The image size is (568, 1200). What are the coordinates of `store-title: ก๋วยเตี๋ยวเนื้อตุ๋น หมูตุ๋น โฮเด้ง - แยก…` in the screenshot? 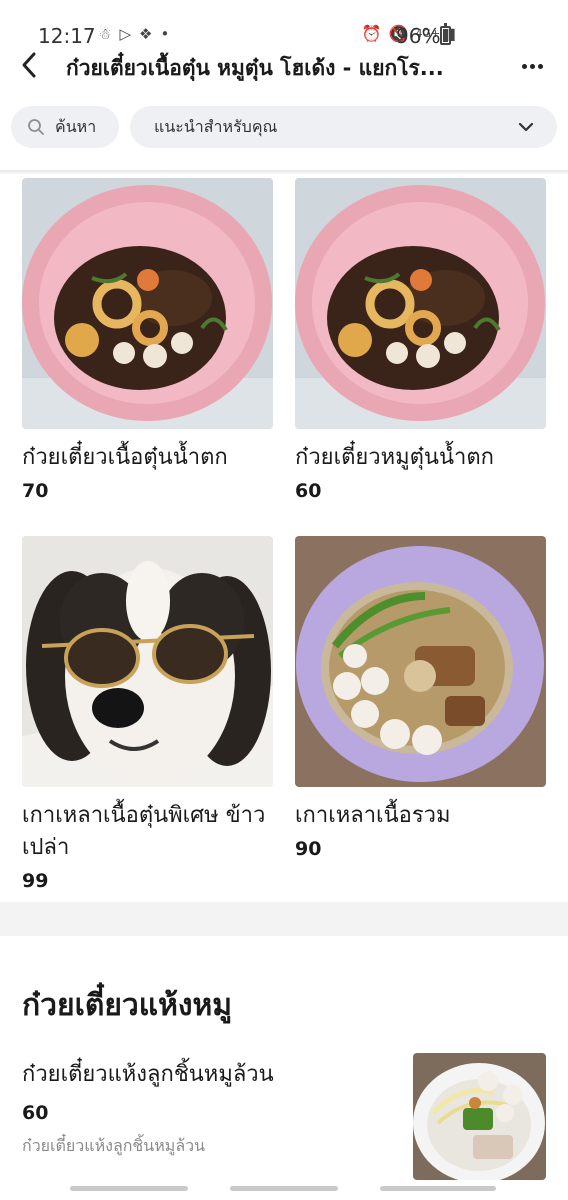 It's located at (255, 68).